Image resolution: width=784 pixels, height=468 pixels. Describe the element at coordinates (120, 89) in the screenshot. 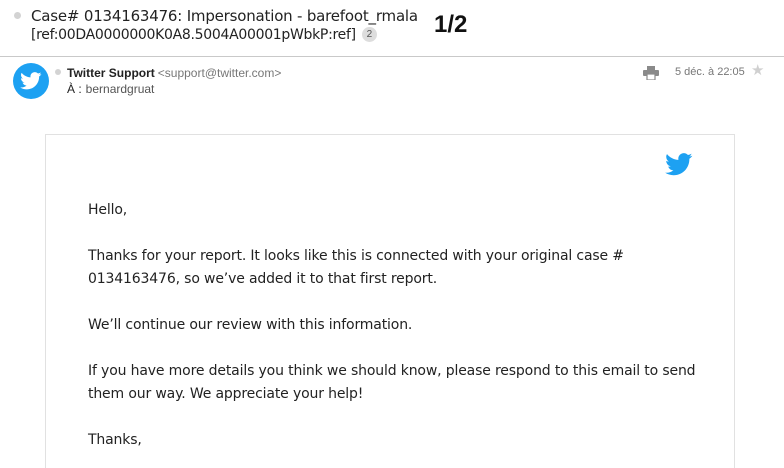

I see `recipient-value: bernardgruat` at that location.